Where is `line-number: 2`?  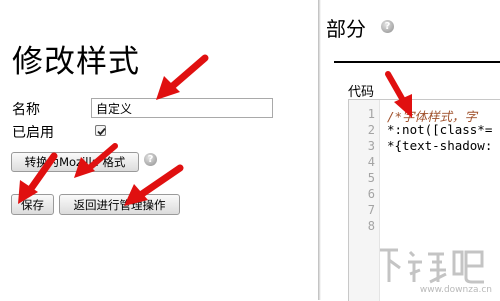 line-number: 2 is located at coordinates (371, 130).